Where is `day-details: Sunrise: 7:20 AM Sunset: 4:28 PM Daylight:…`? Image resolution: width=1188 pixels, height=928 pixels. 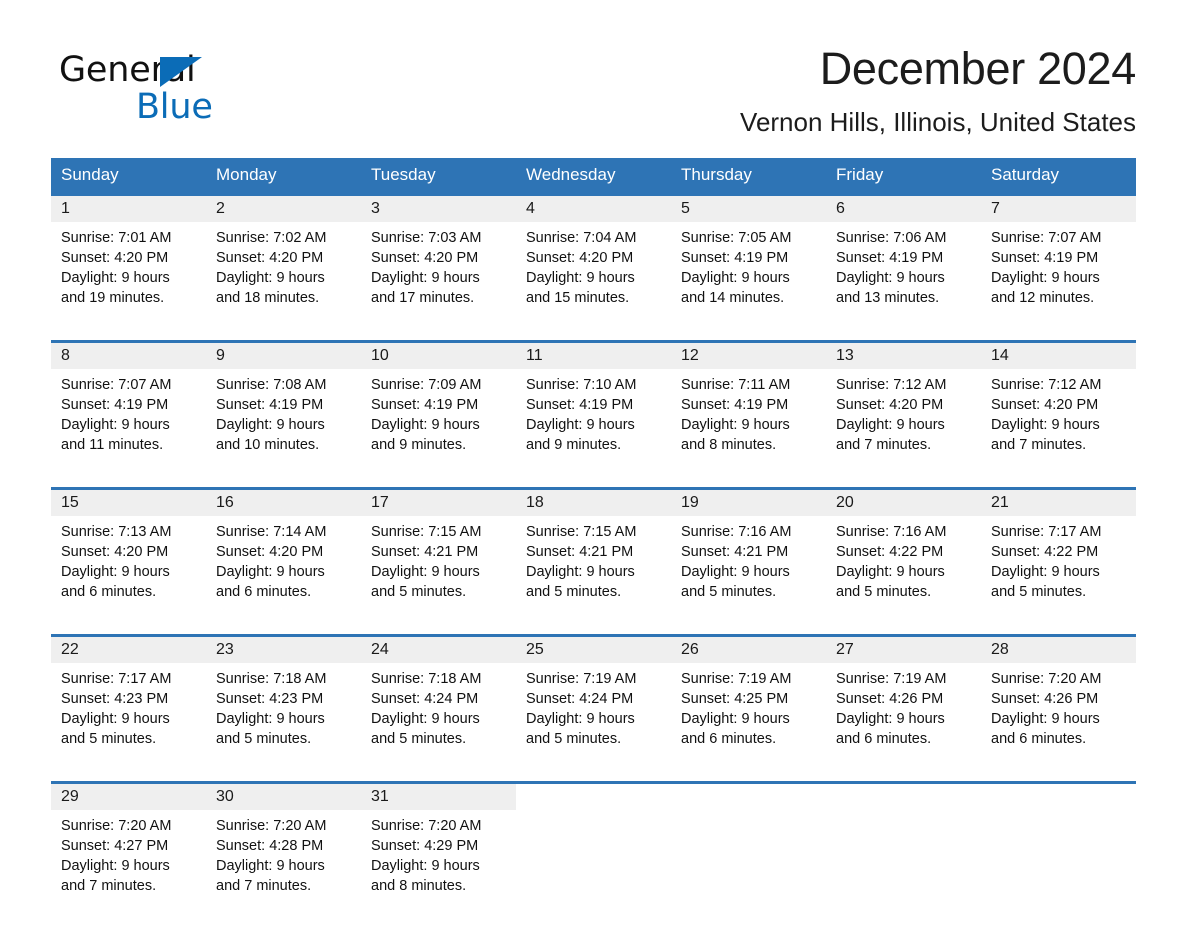 day-details: Sunrise: 7:20 AM Sunset: 4:28 PM Daylight:… is located at coordinates (283, 853).